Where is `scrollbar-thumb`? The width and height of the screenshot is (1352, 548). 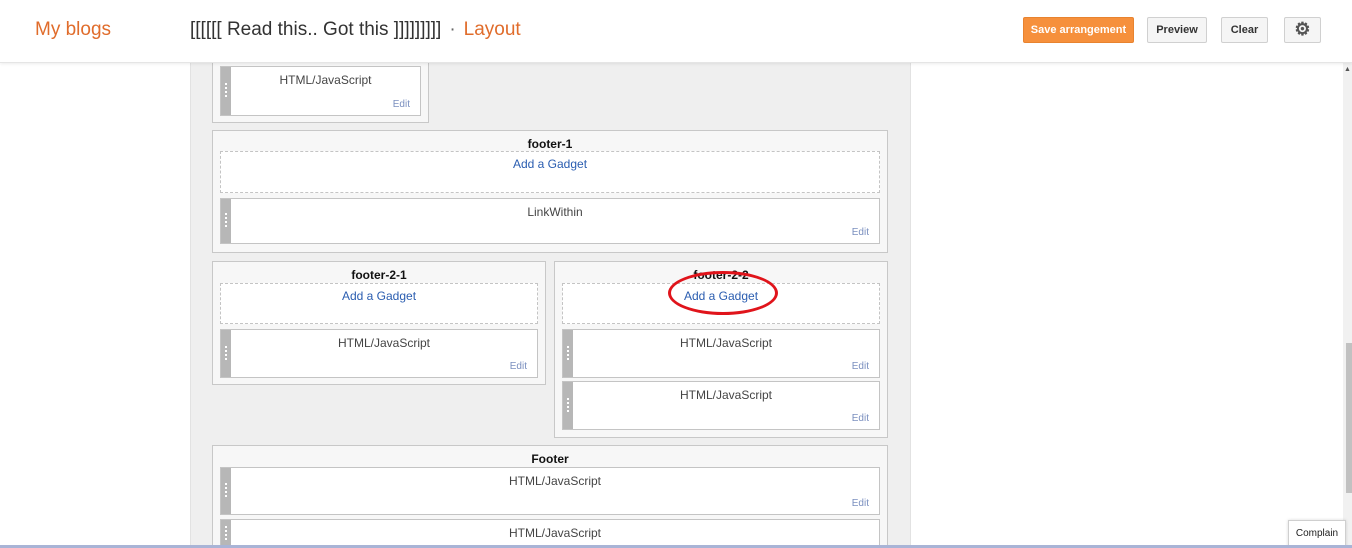
scrollbar-thumb is located at coordinates (1349, 418).